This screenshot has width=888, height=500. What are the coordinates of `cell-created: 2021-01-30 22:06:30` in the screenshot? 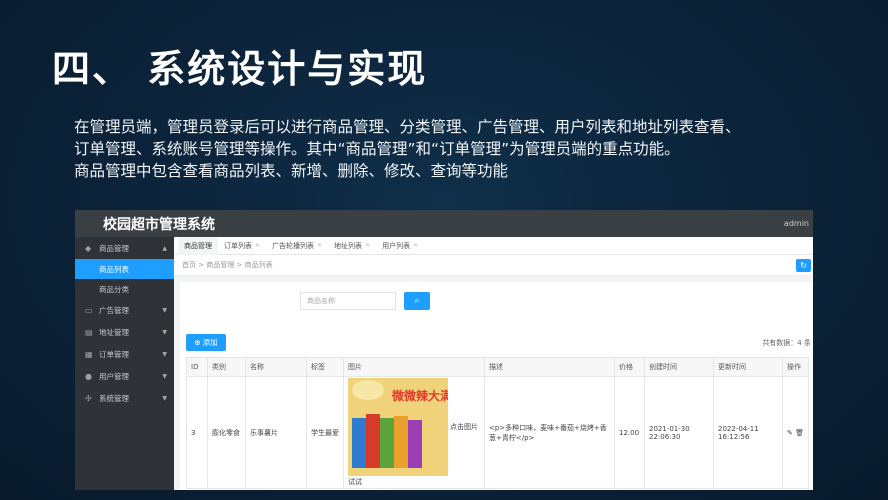 It's located at (679, 432).